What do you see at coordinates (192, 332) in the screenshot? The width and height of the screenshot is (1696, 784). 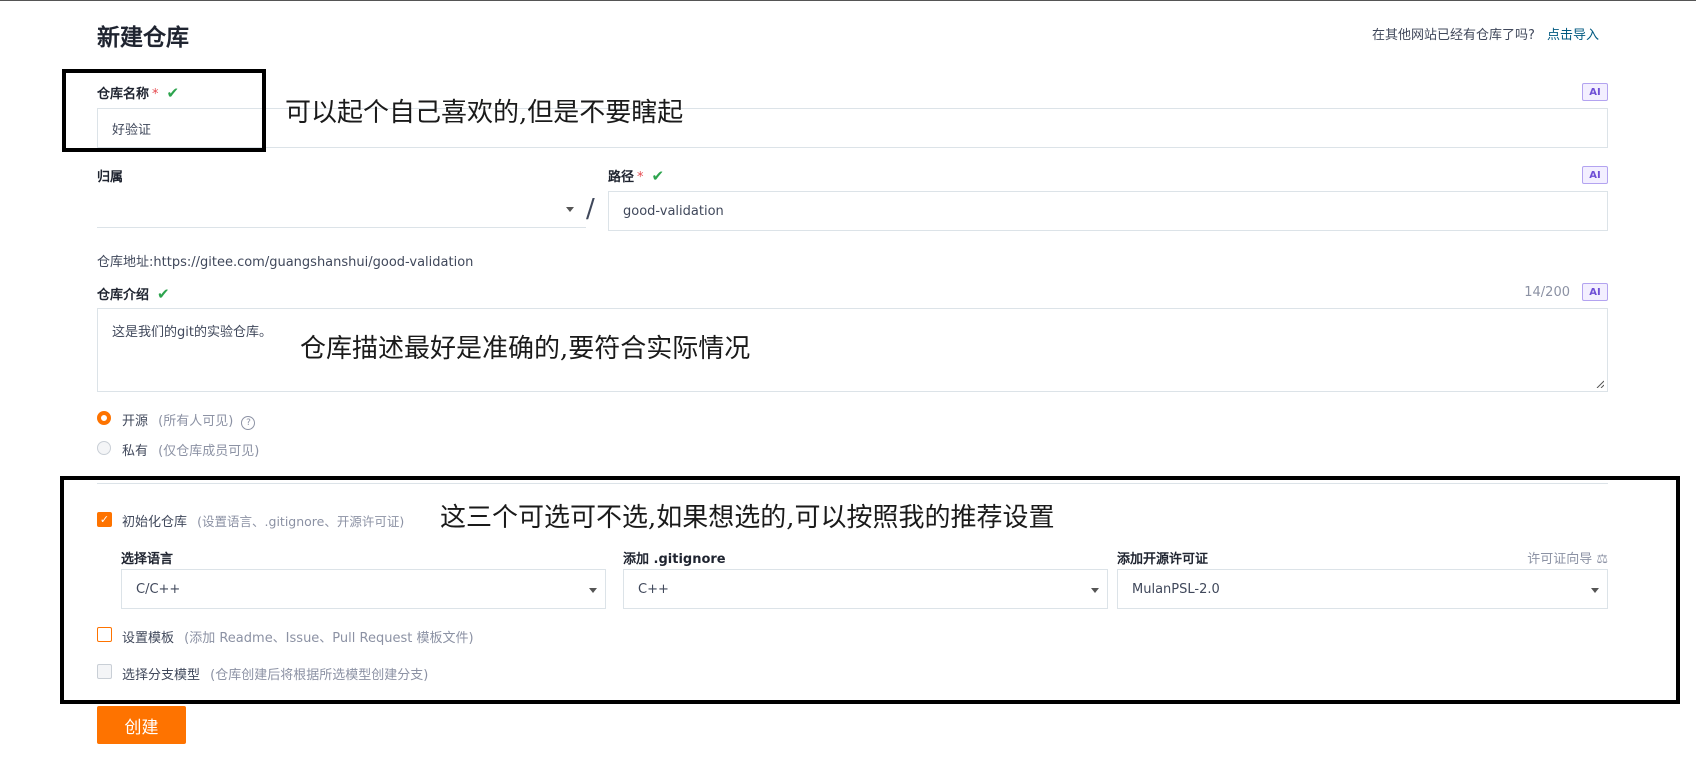 I see `description-value: 这是我们的git的实验仓库。` at bounding box center [192, 332].